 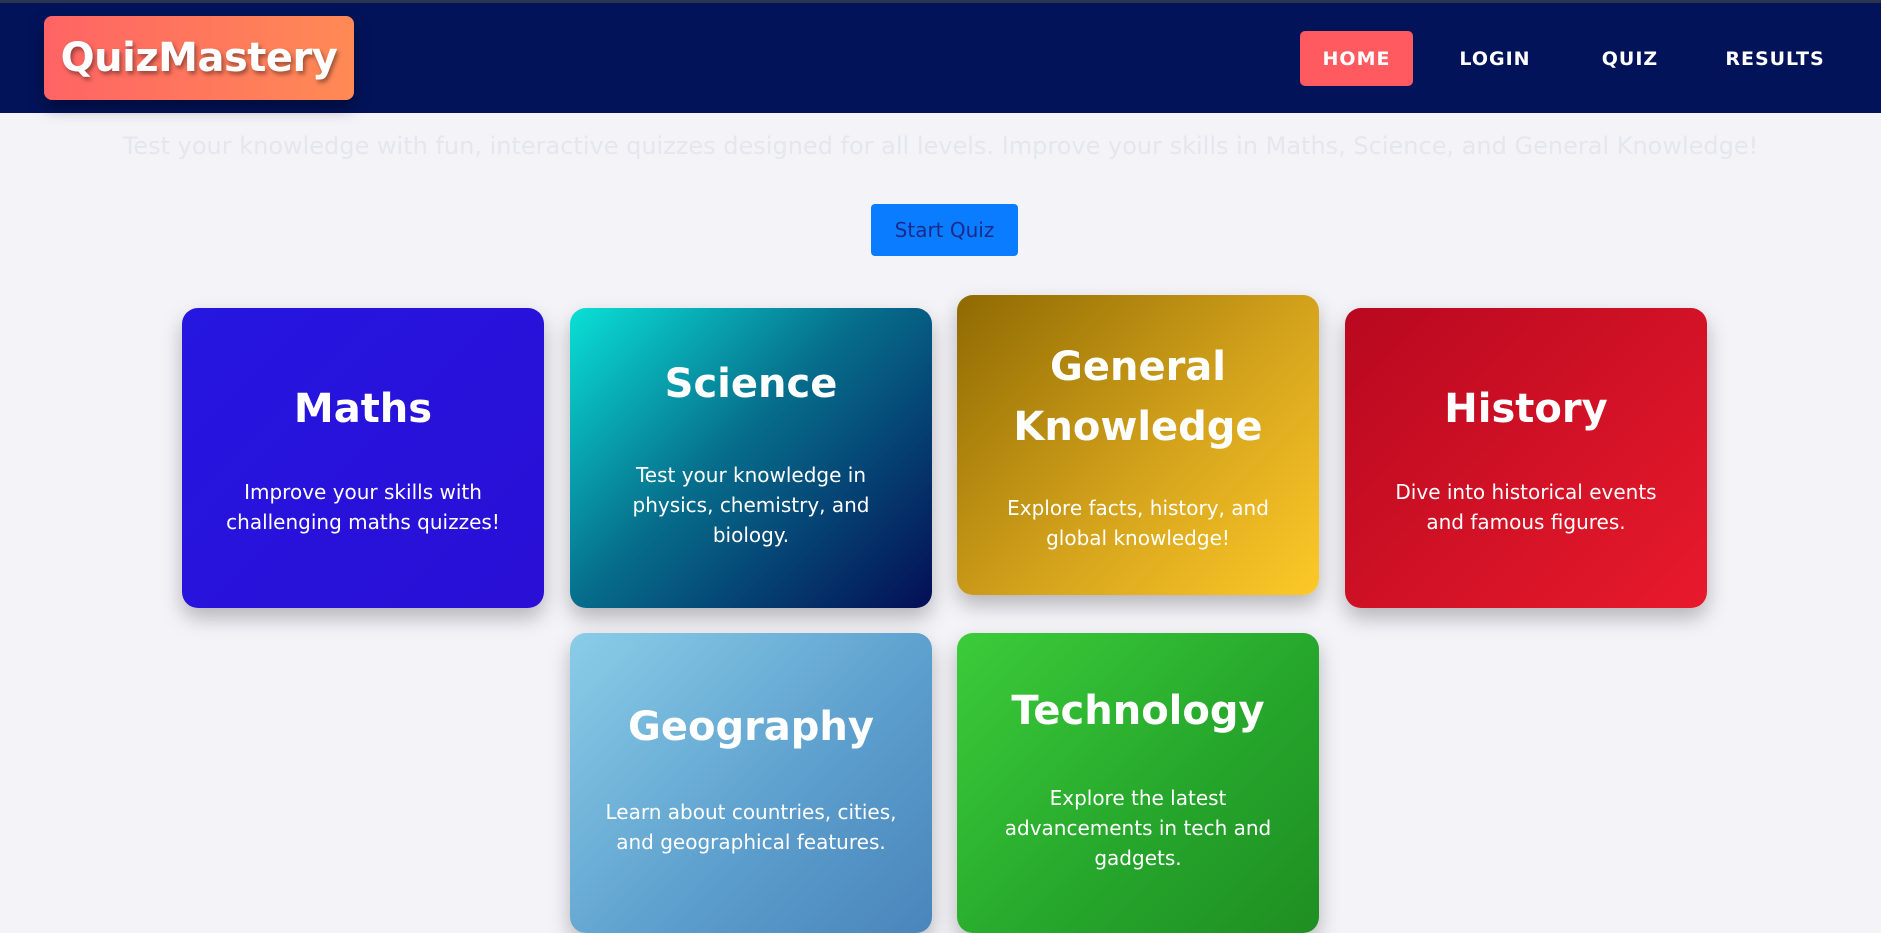 What do you see at coordinates (363, 409) in the screenshot?
I see `card-title: Maths` at bounding box center [363, 409].